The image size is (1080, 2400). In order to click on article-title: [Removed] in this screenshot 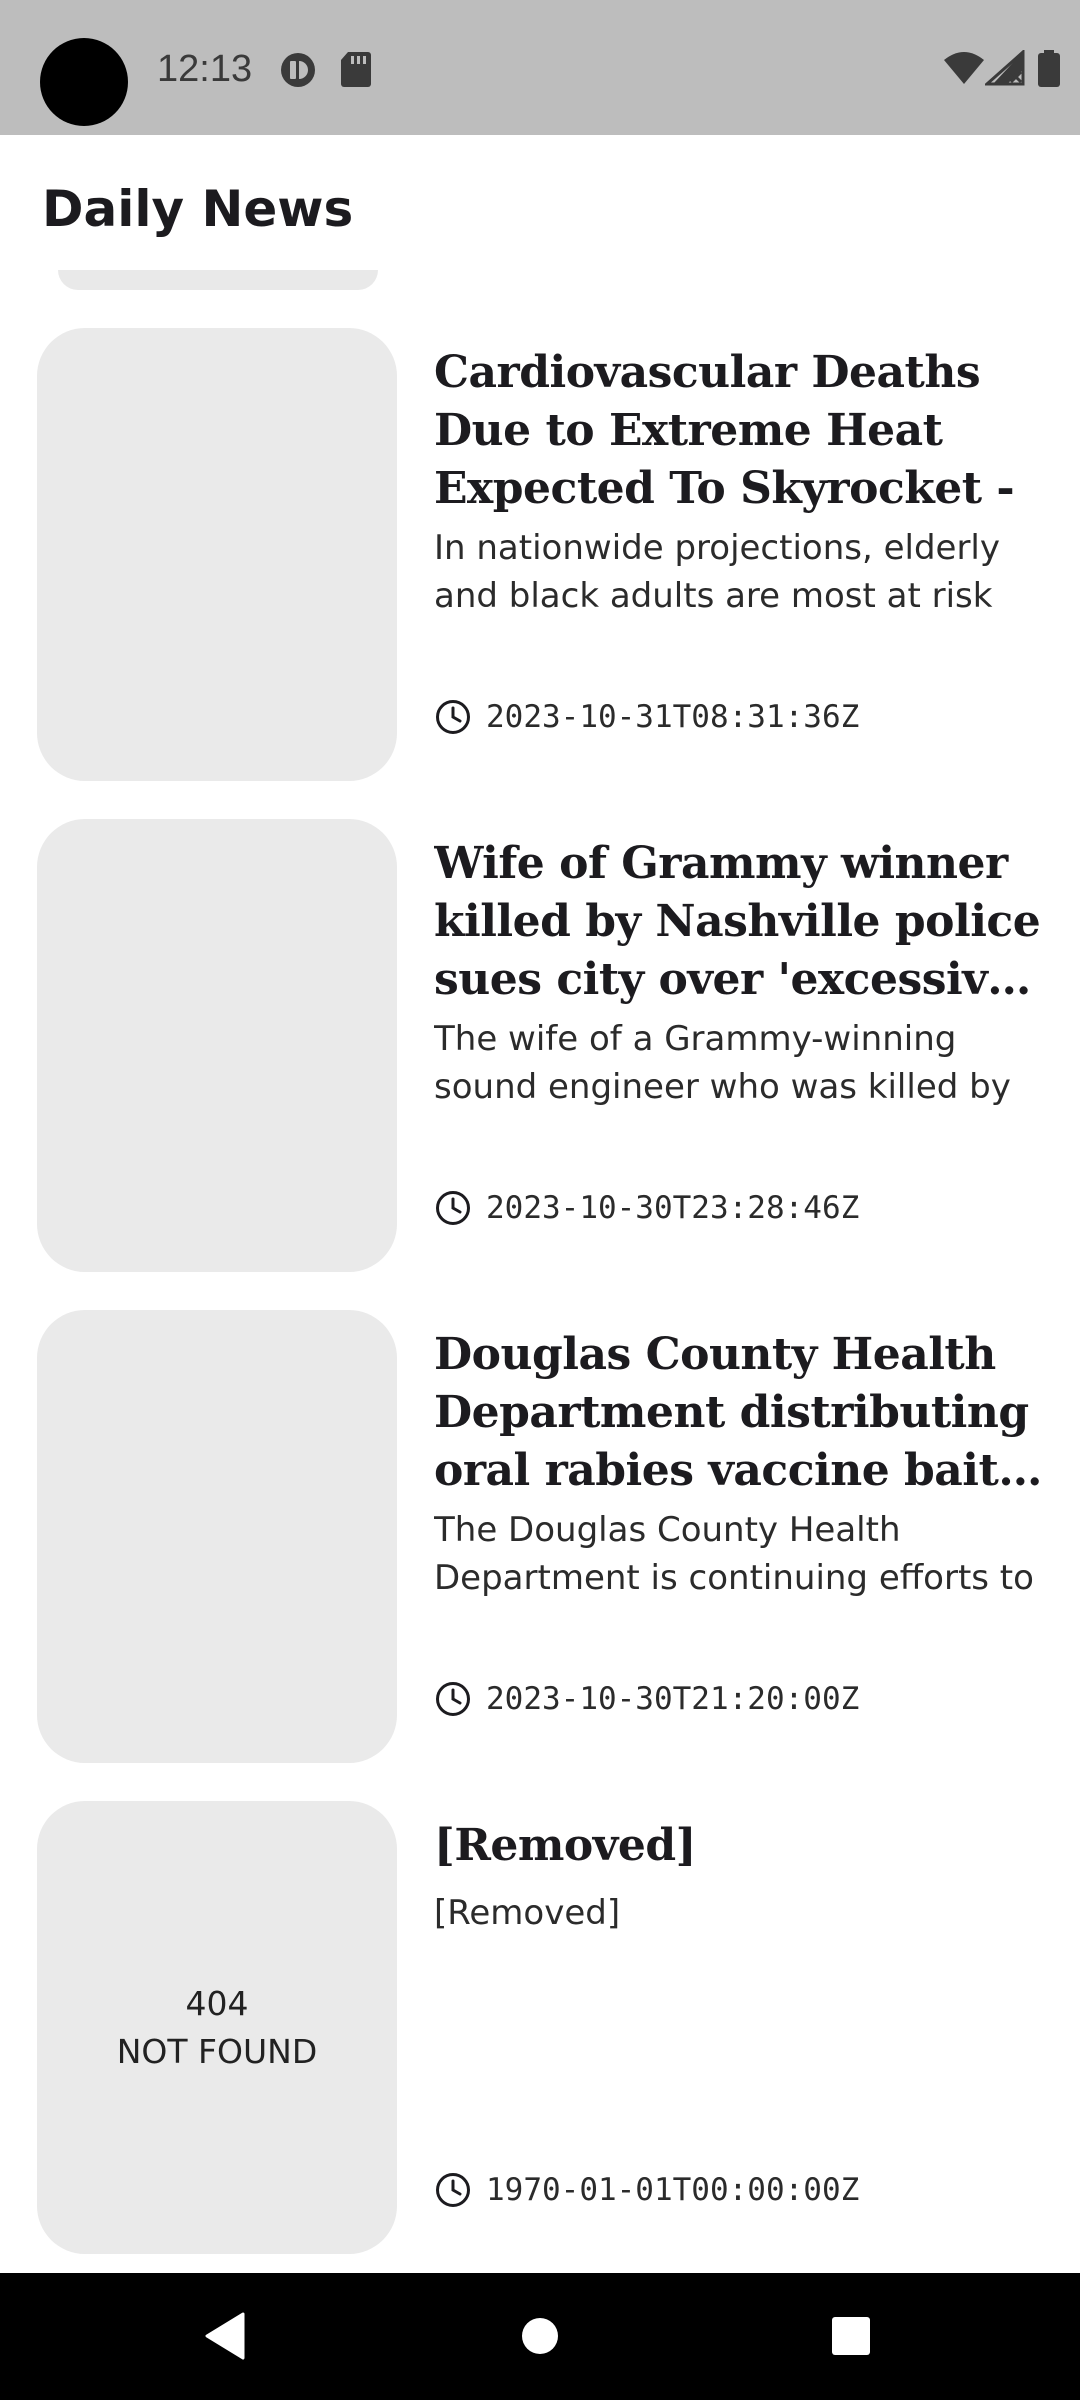, I will do `click(565, 1845)`.